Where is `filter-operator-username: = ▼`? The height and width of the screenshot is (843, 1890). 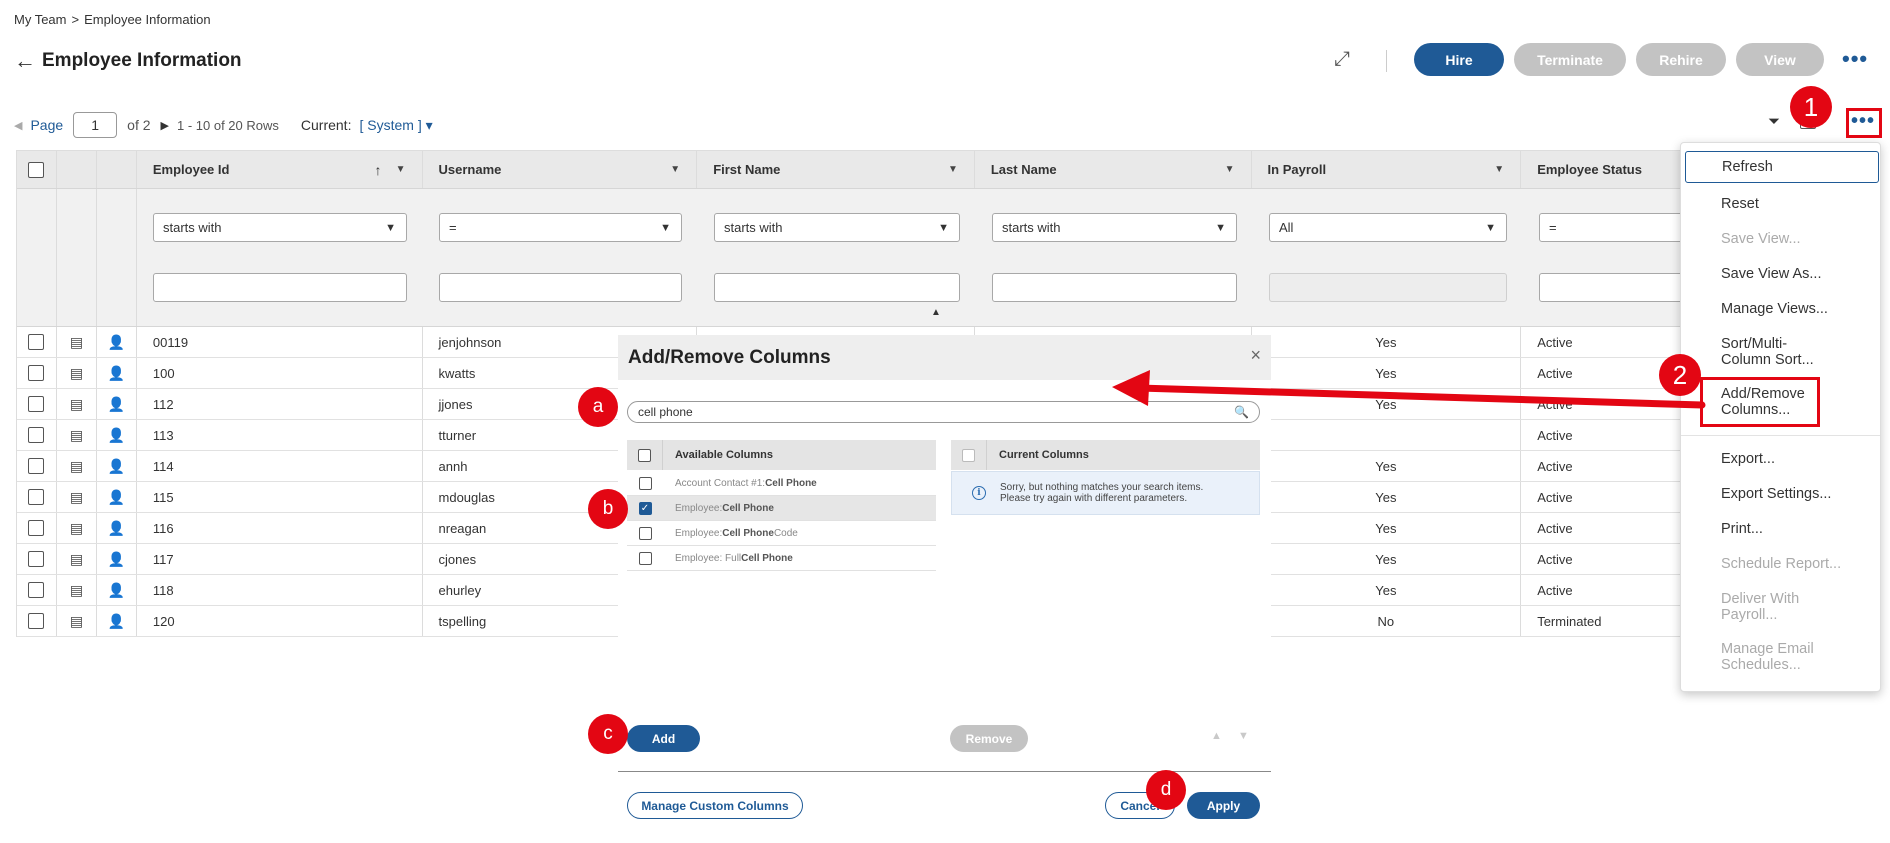 filter-operator-username: = ▼ is located at coordinates (560, 227).